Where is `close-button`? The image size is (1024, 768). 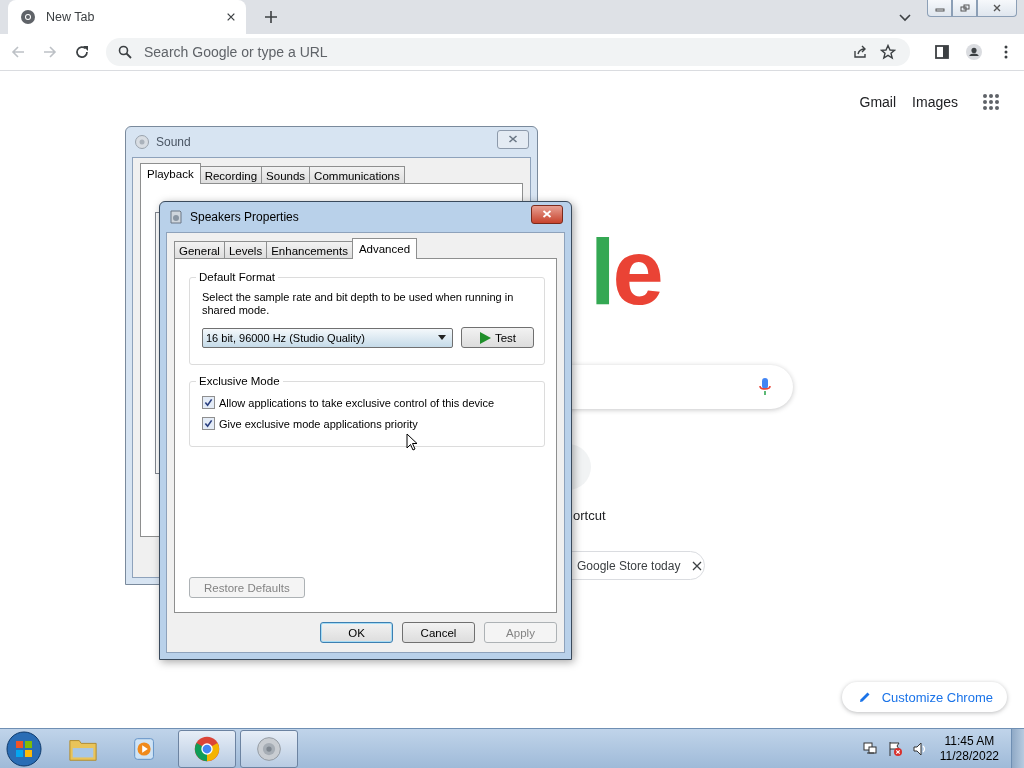
close-button is located at coordinates (547, 214).